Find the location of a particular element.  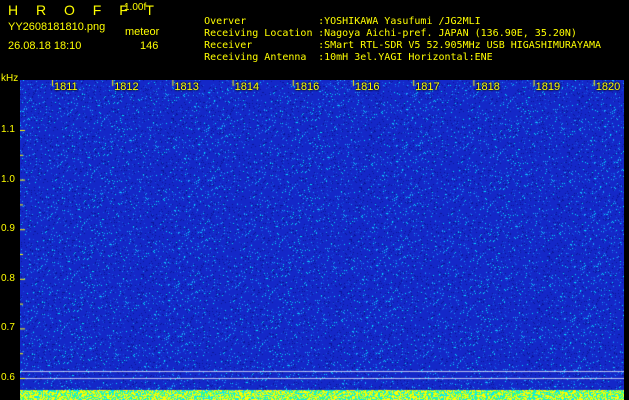

info-value: 10mH 3el.YAGI Horizontal:ENE is located at coordinates (408, 57).